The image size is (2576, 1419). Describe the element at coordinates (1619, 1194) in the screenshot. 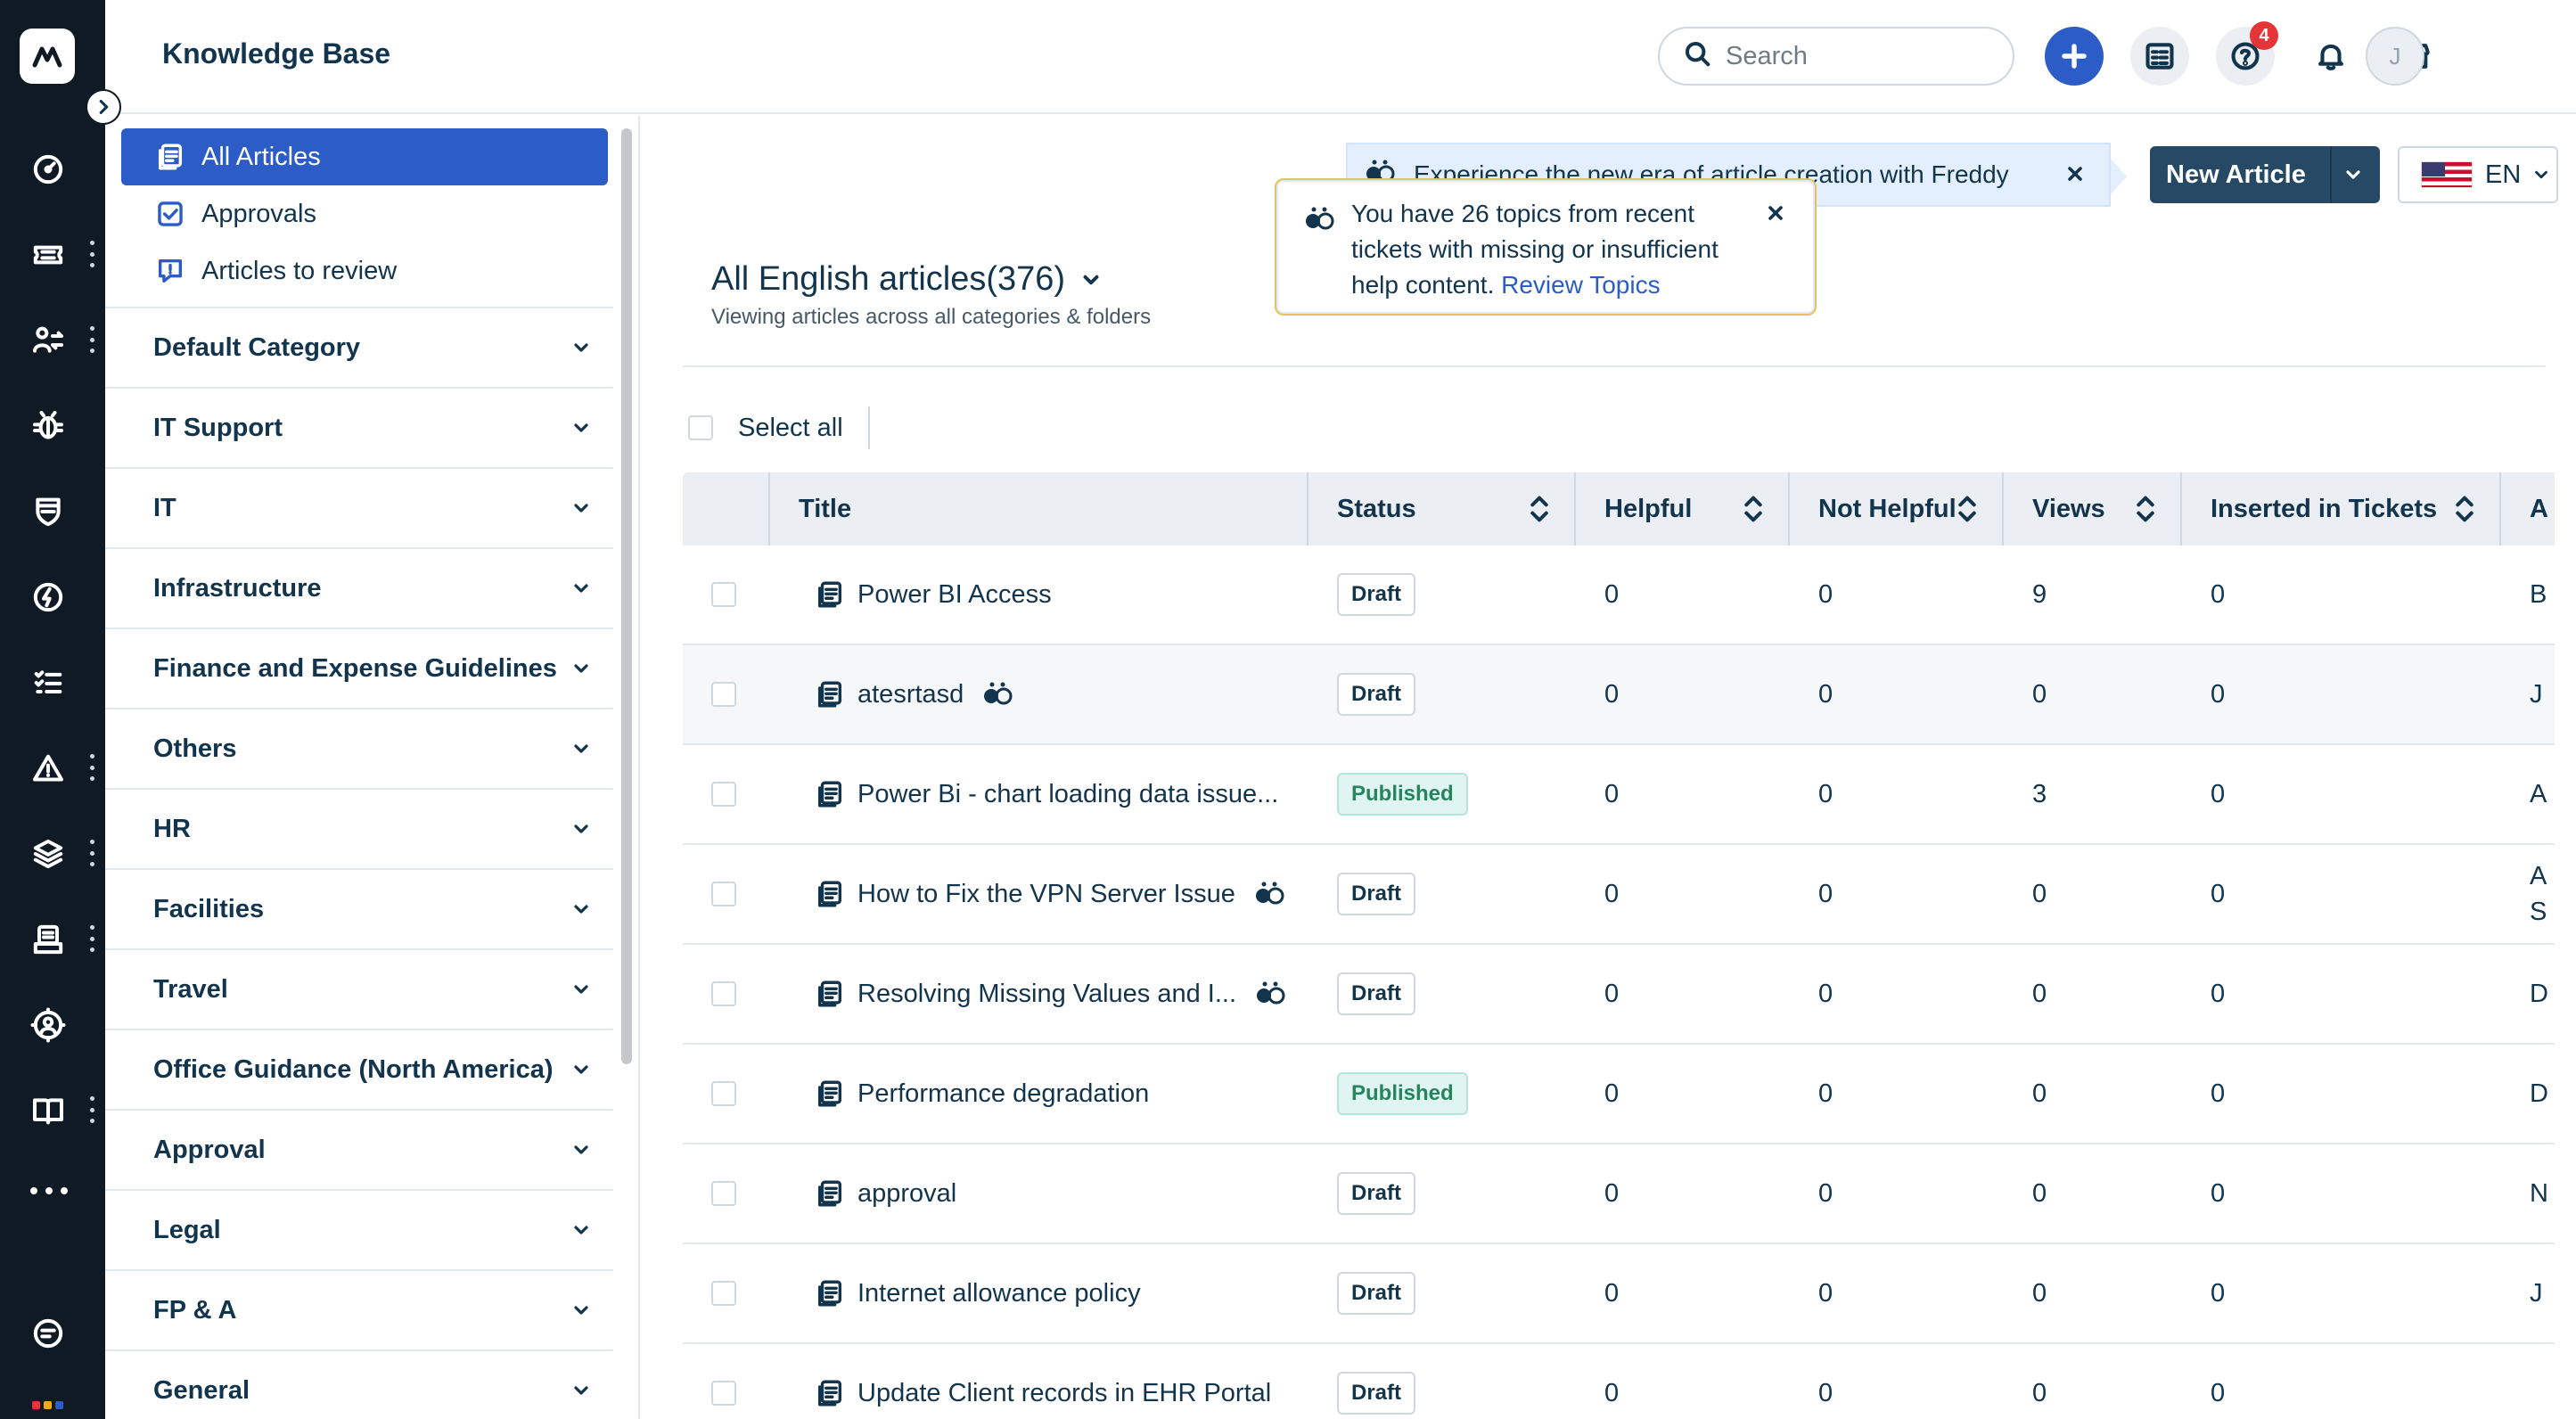

I see `table-row: approval Draft 0 0 0 0 N` at that location.